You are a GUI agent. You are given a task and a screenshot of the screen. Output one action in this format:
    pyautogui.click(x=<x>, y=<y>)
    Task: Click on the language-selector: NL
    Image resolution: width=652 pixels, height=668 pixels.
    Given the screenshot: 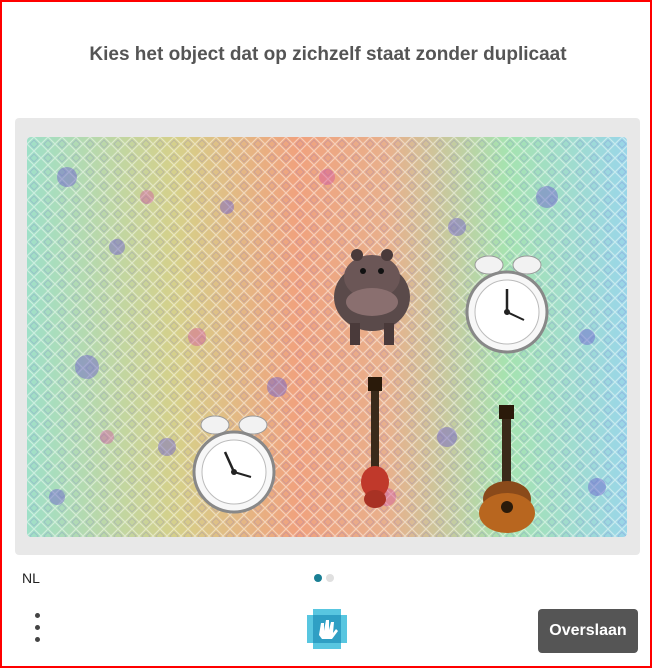 What is the action you would take?
    pyautogui.click(x=31, y=578)
    